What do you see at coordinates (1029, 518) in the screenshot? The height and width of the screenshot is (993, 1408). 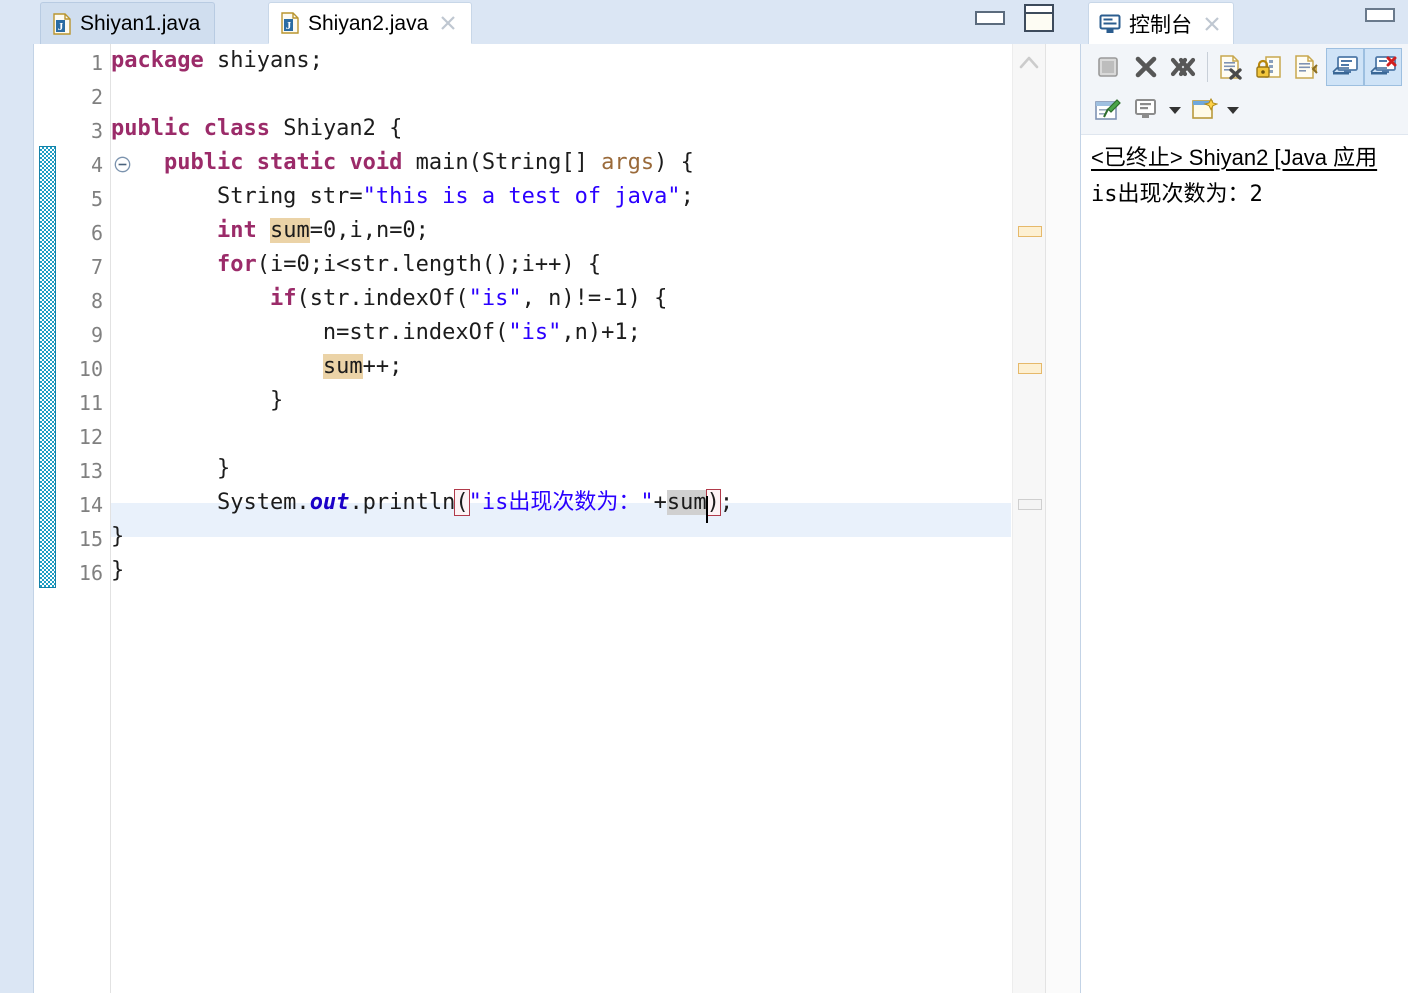 I see `overview-ruler` at bounding box center [1029, 518].